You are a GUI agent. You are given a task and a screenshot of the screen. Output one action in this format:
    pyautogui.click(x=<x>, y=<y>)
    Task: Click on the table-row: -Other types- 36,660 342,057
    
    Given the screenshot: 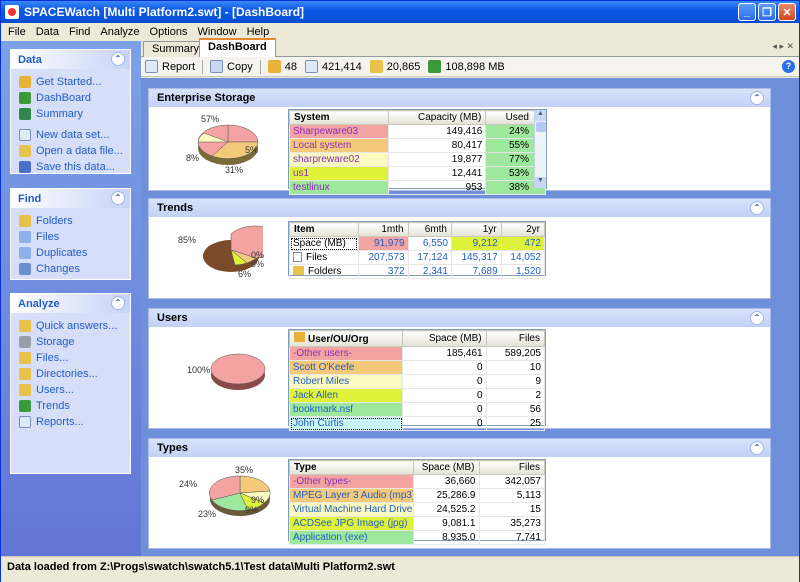 What is the action you would take?
    pyautogui.click(x=417, y=481)
    